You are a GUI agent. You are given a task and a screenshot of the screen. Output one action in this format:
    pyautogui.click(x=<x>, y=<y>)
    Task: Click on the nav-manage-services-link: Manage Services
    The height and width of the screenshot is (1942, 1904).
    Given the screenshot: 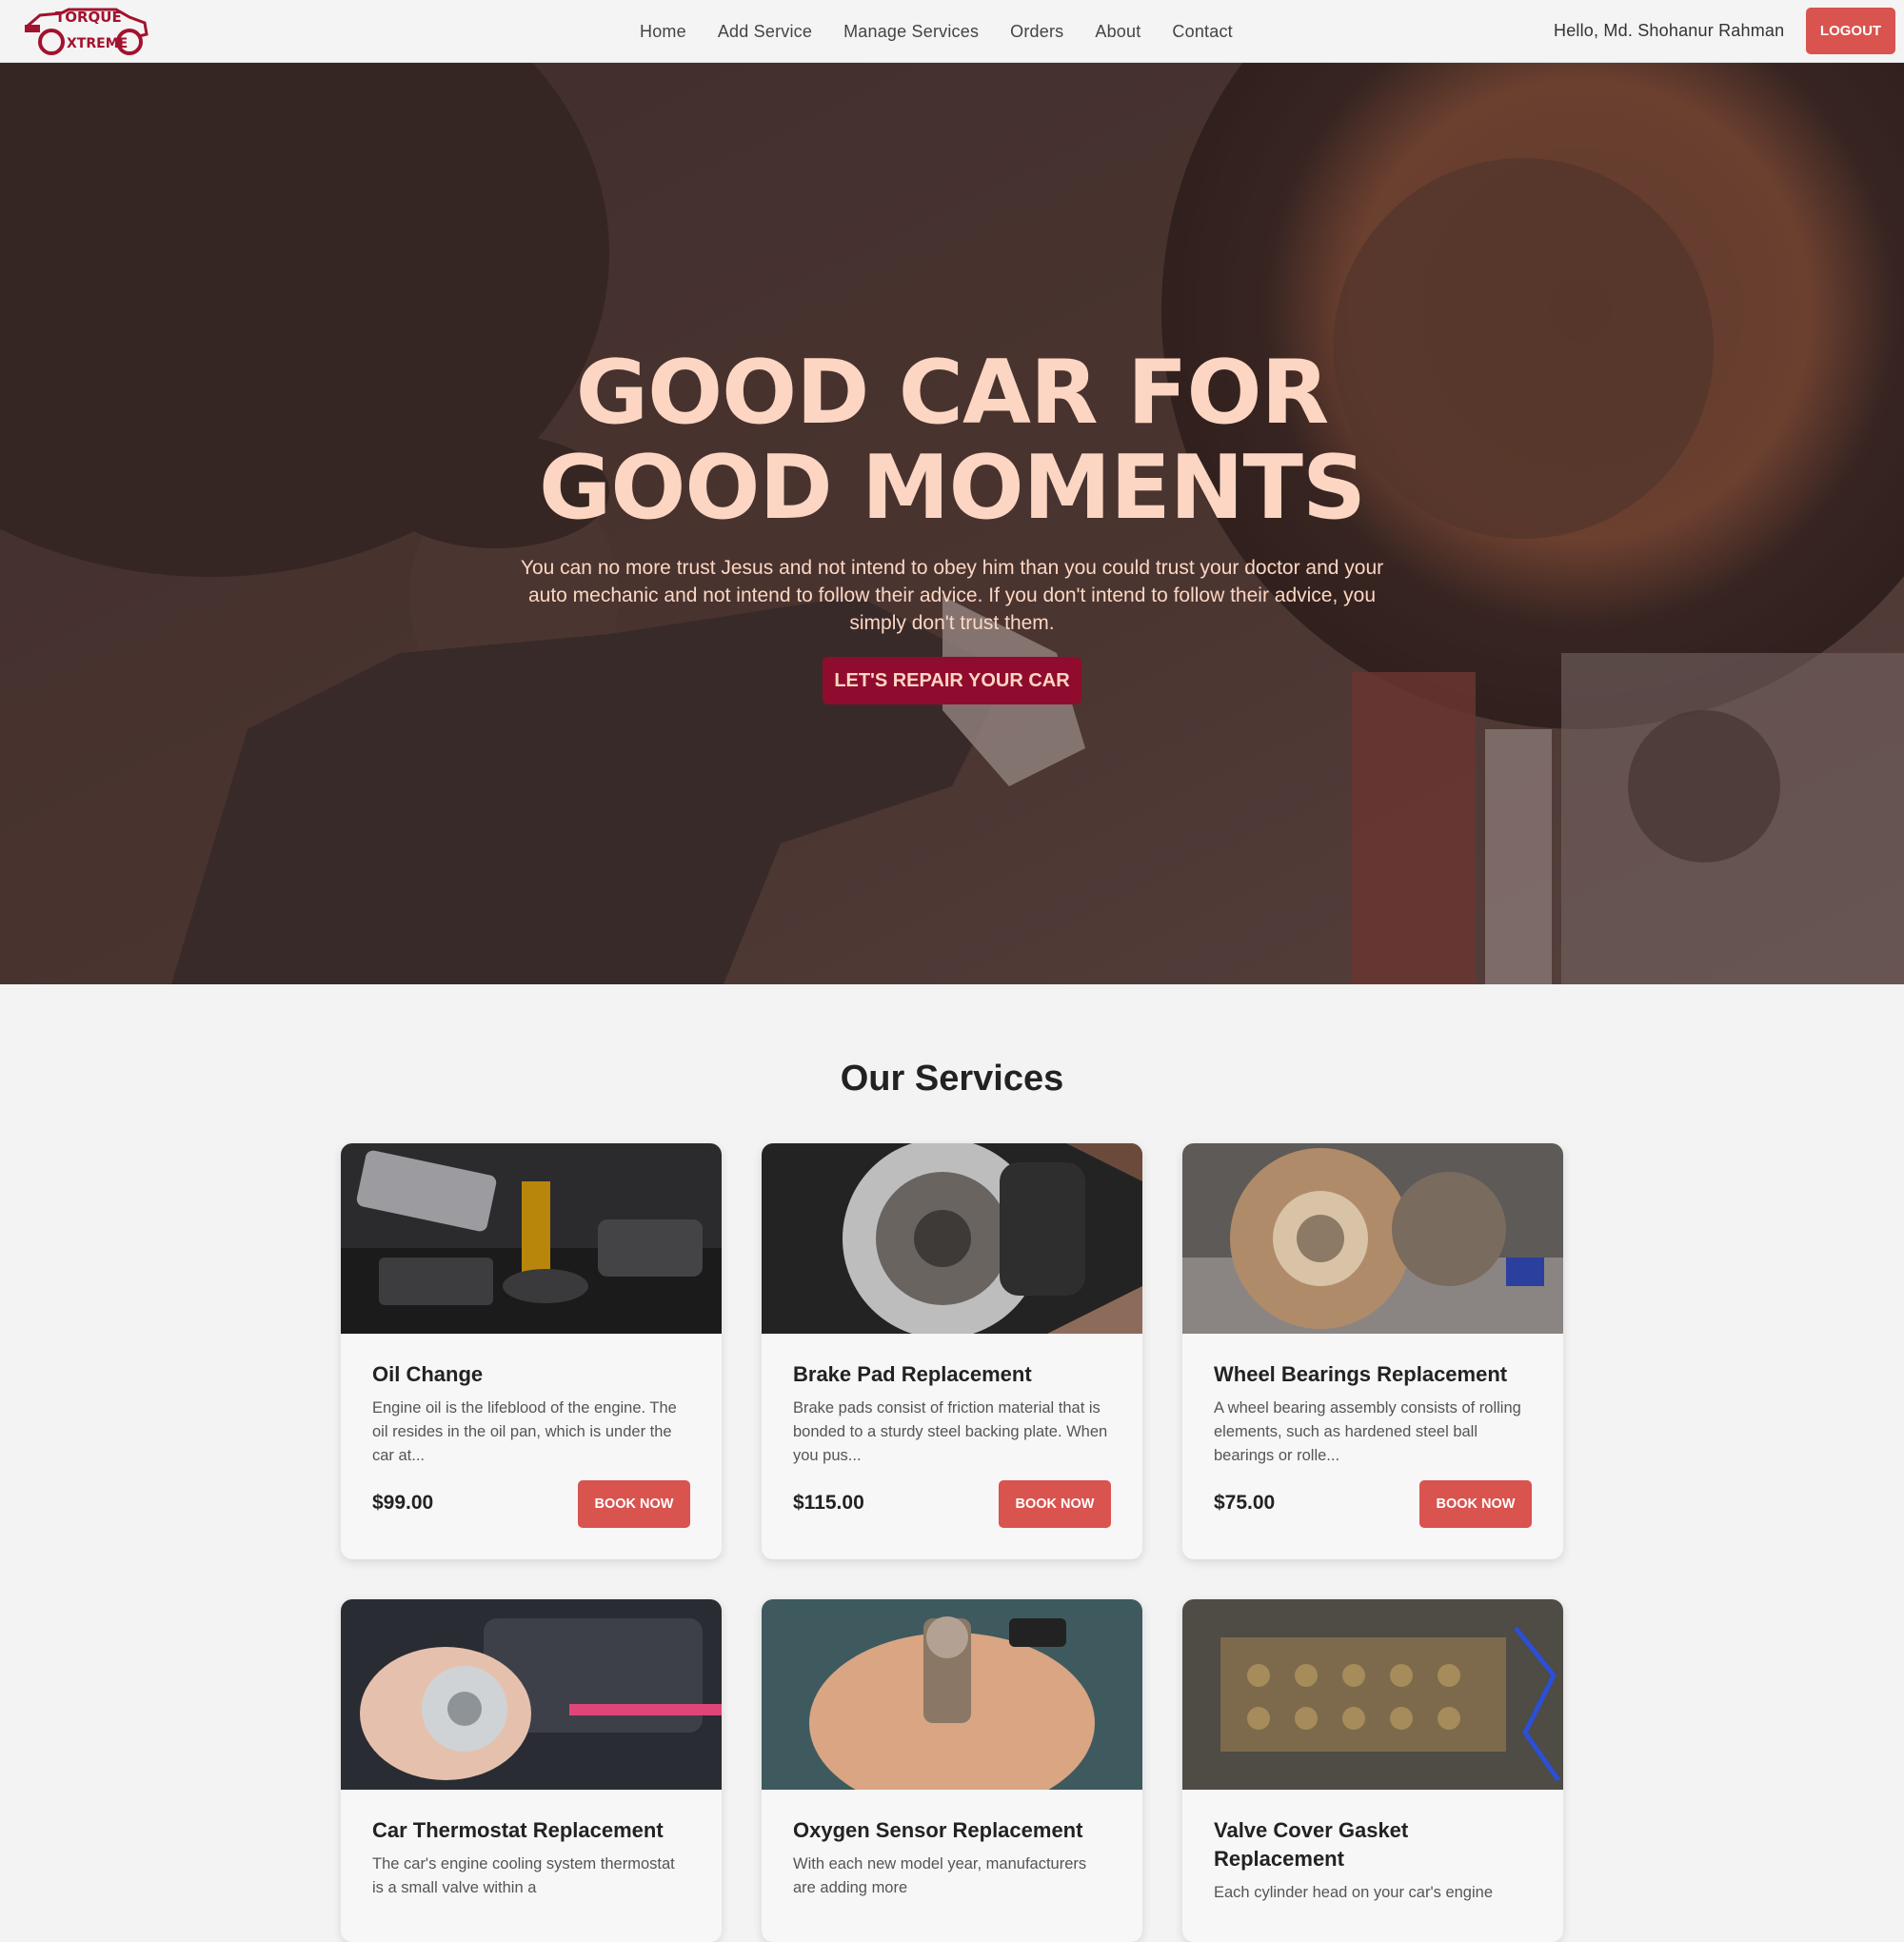 What is the action you would take?
    pyautogui.click(x=911, y=32)
    